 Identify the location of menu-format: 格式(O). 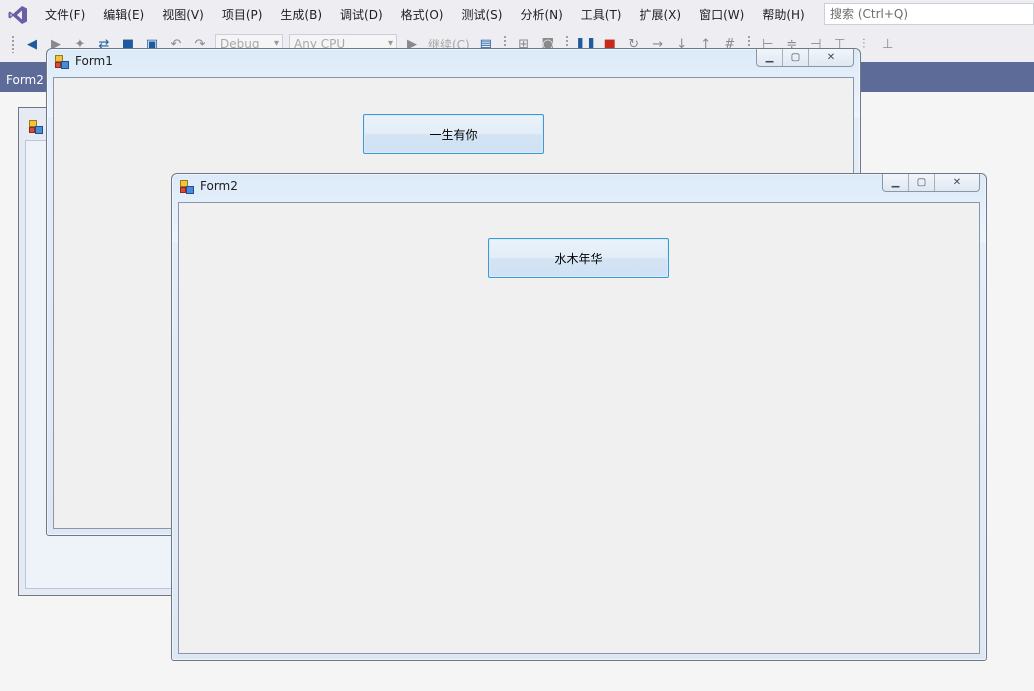
(422, 15).